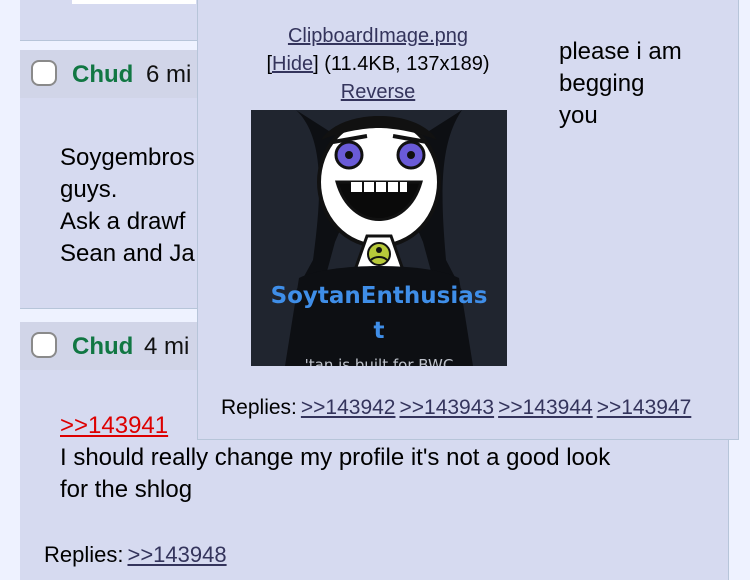 This screenshot has height=580, width=750. Describe the element at coordinates (167, 346) in the screenshot. I see `post-time: 4 mi` at that location.